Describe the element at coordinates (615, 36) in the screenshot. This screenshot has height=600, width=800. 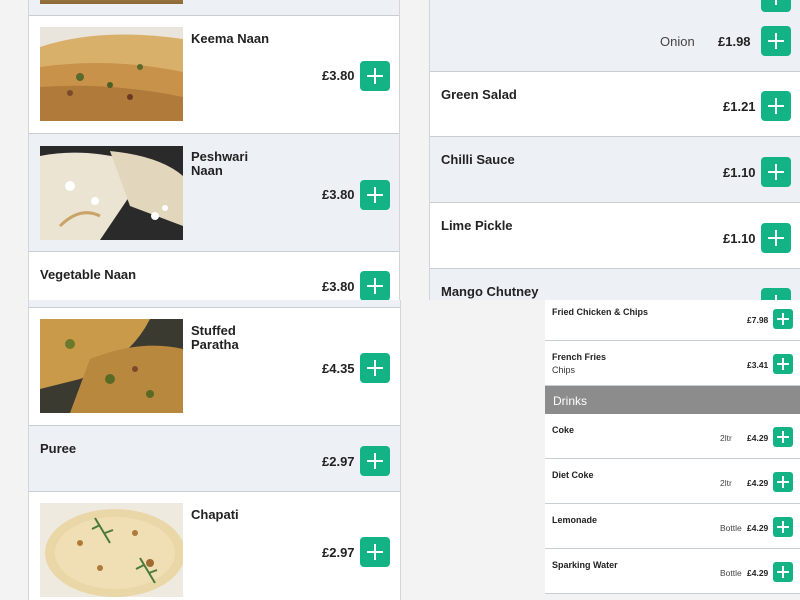
I see `menu-item-variant-onion: Onion £1.98` at that location.